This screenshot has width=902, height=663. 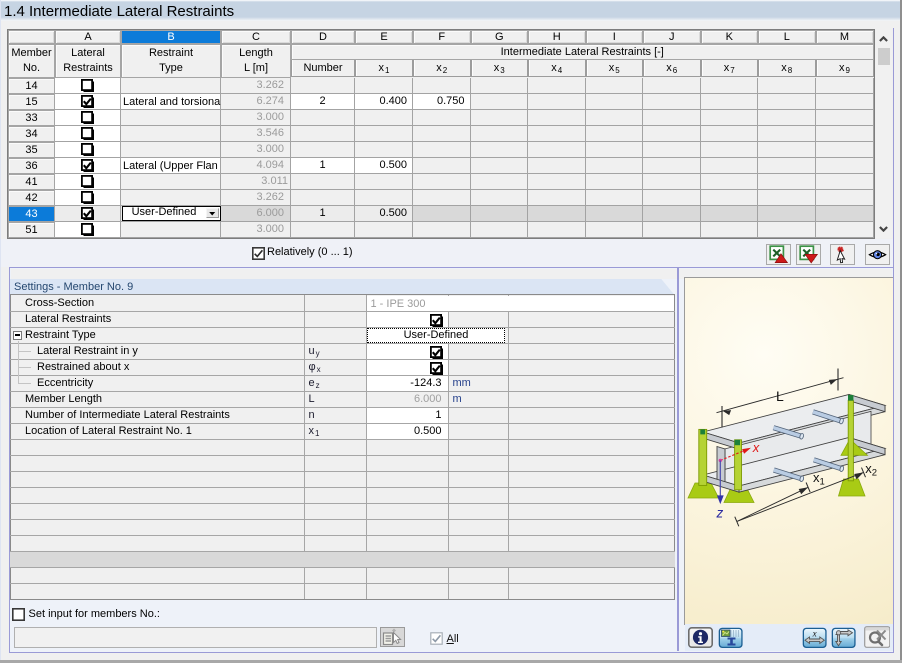 I want to click on svg-text: L, so click(x=780, y=396).